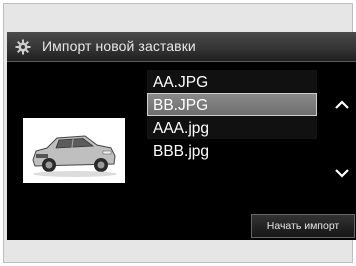 The height and width of the screenshot is (266, 356). Describe the element at coordinates (232, 81) in the screenshot. I see `list-item: AA.JPG` at that location.